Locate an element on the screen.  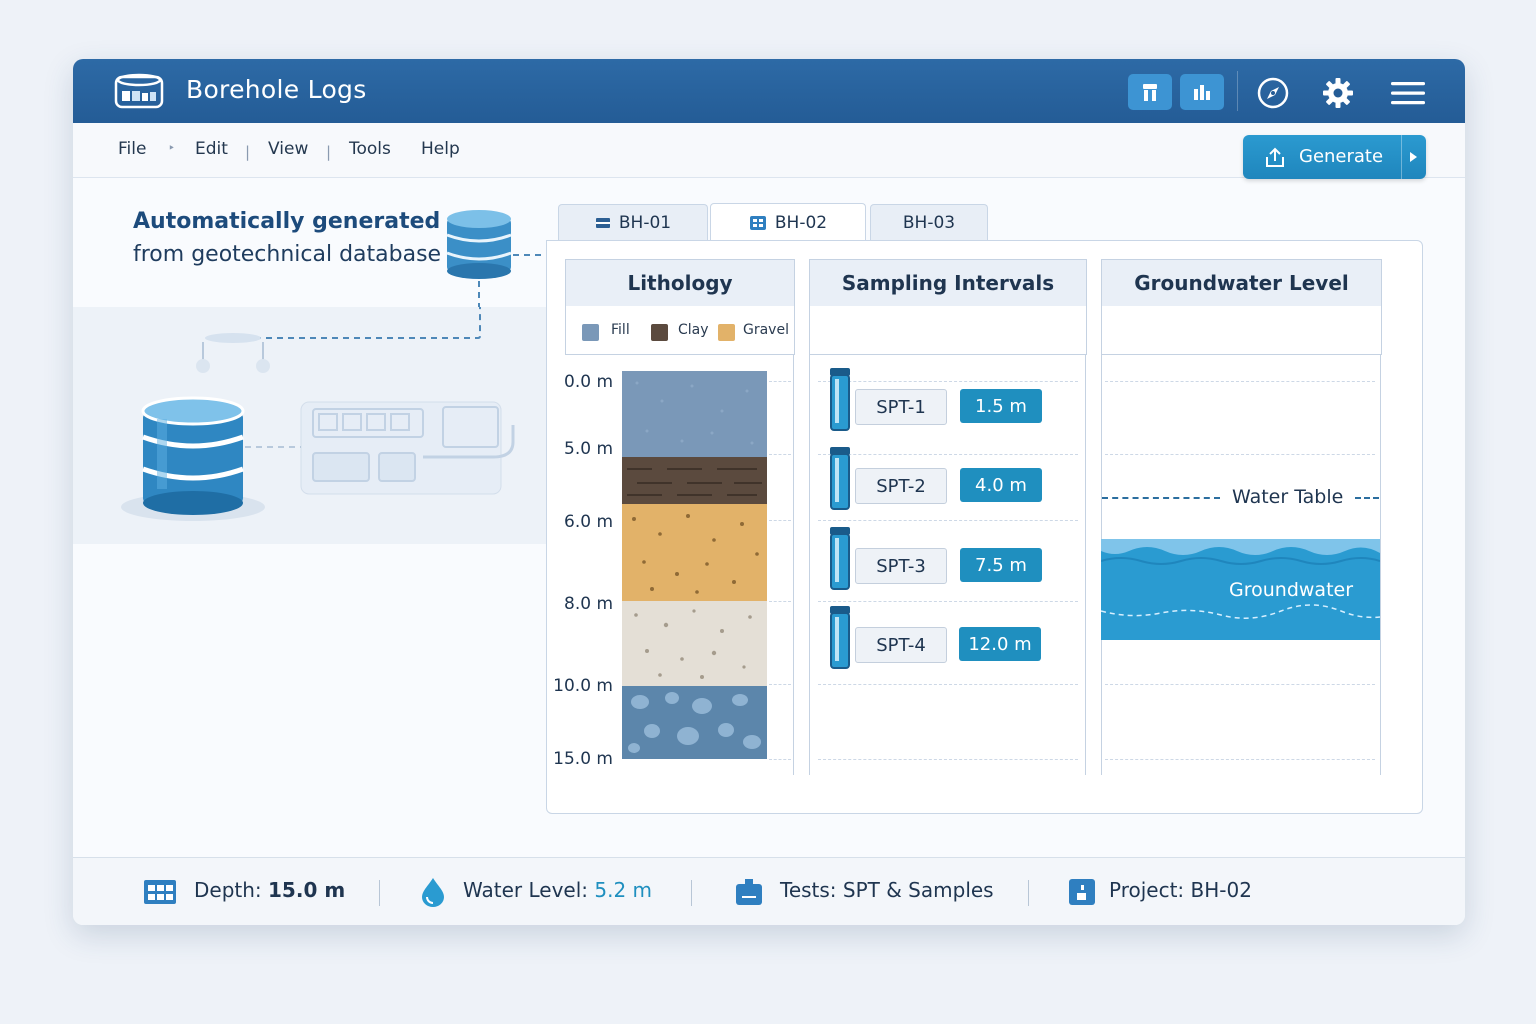
tab-bh-03: BH-03 is located at coordinates (929, 222).